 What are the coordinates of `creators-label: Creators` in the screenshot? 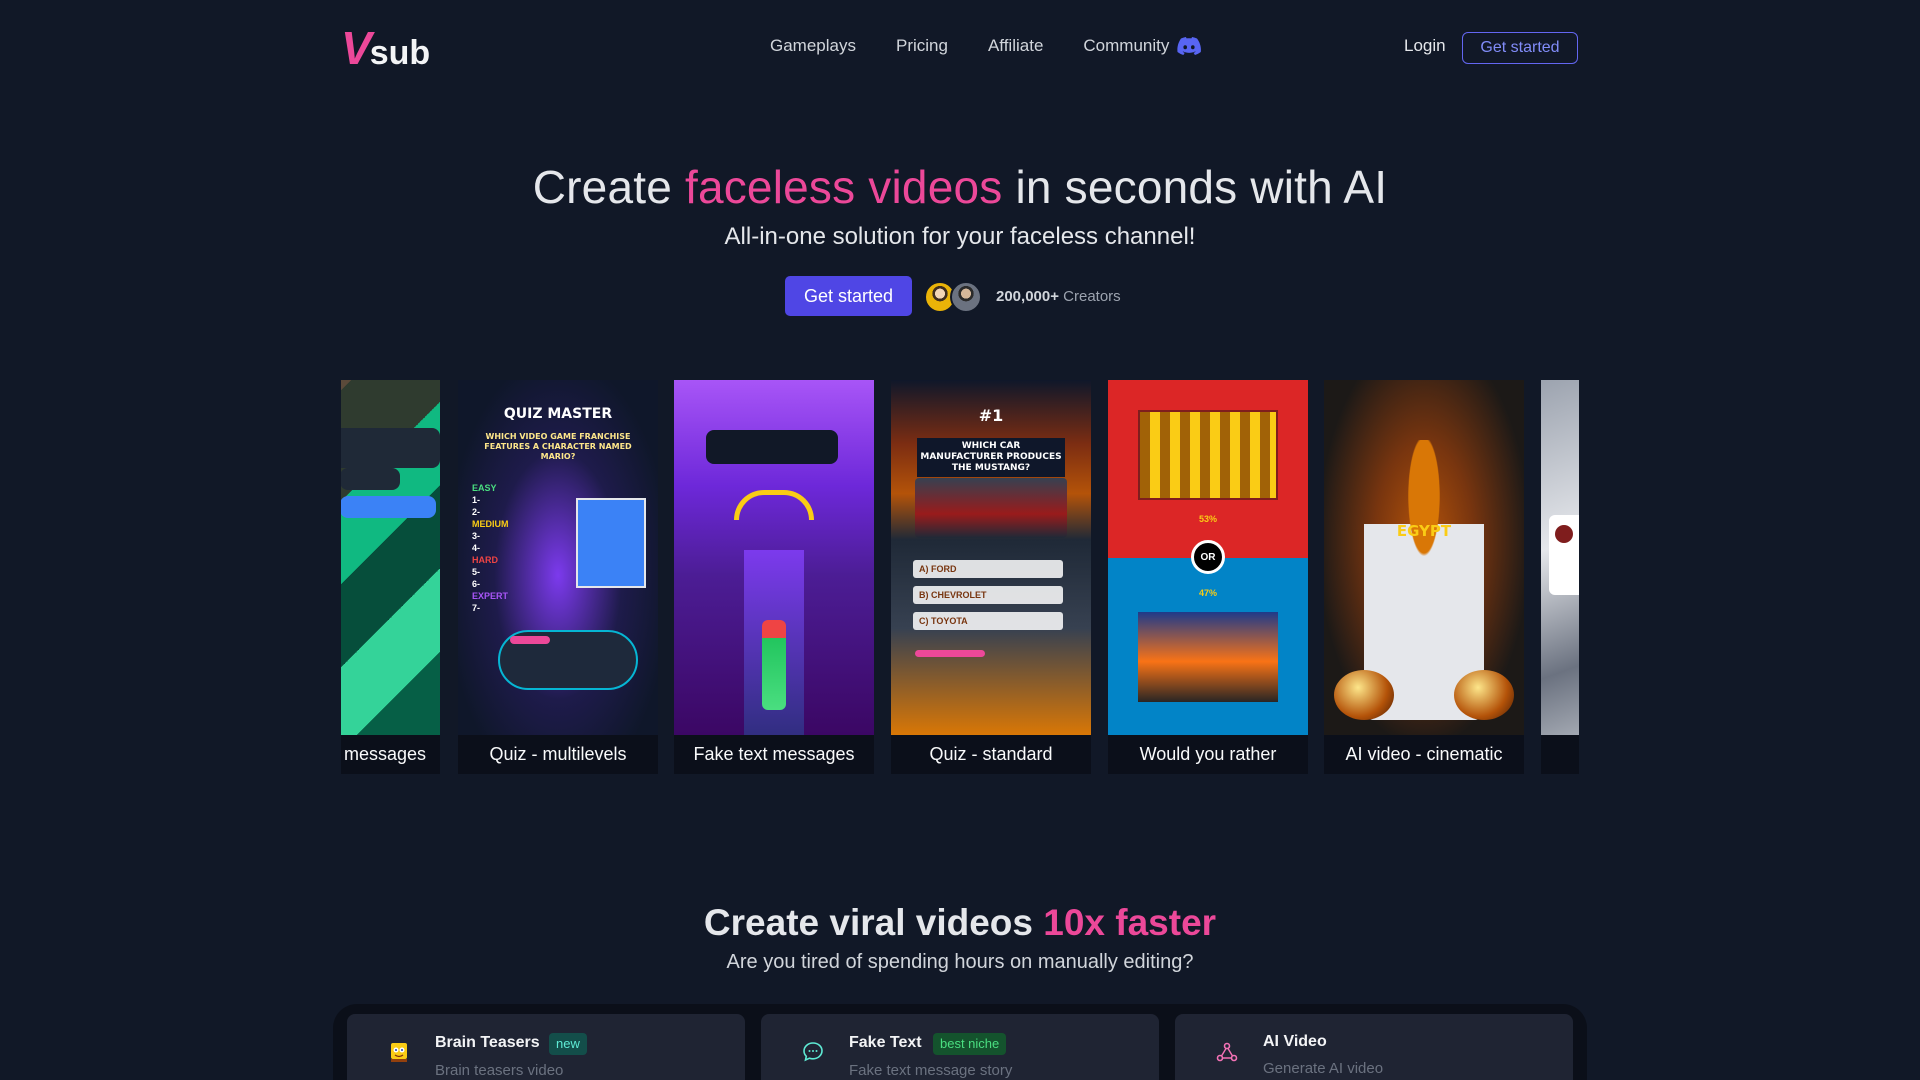 It's located at (1089, 296).